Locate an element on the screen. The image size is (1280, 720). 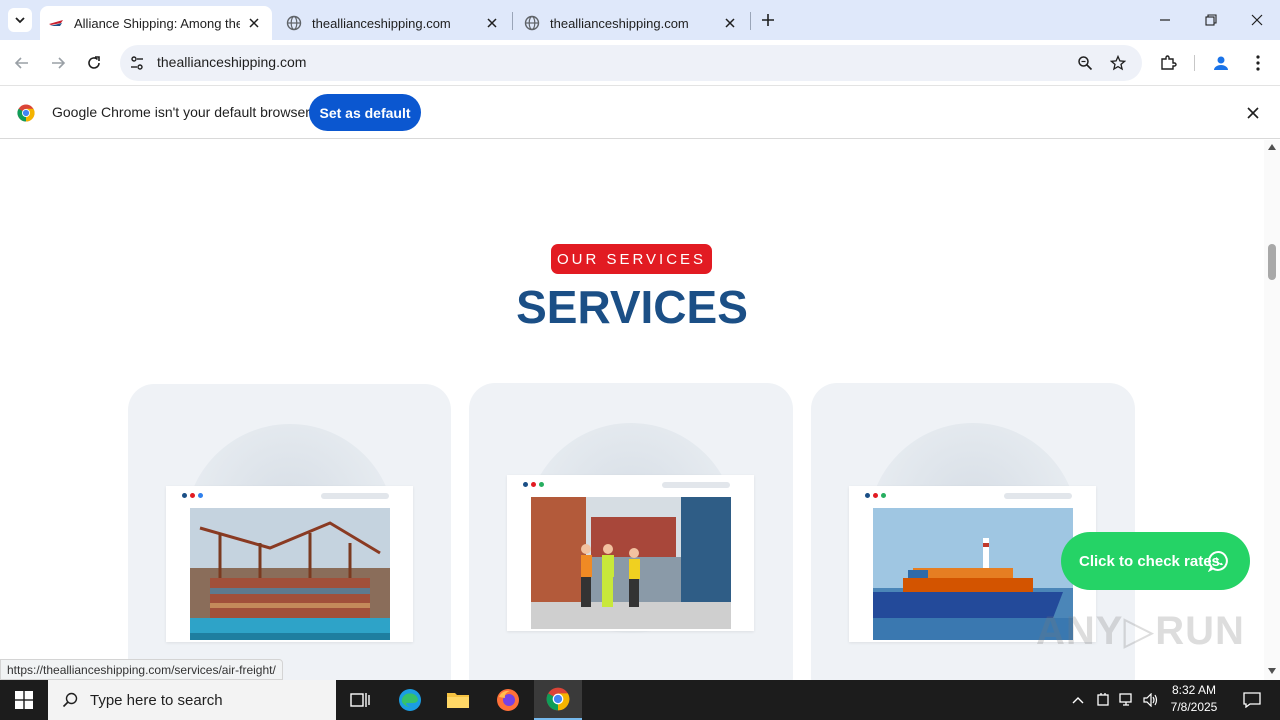
restore-button is located at coordinates (1211, 20).